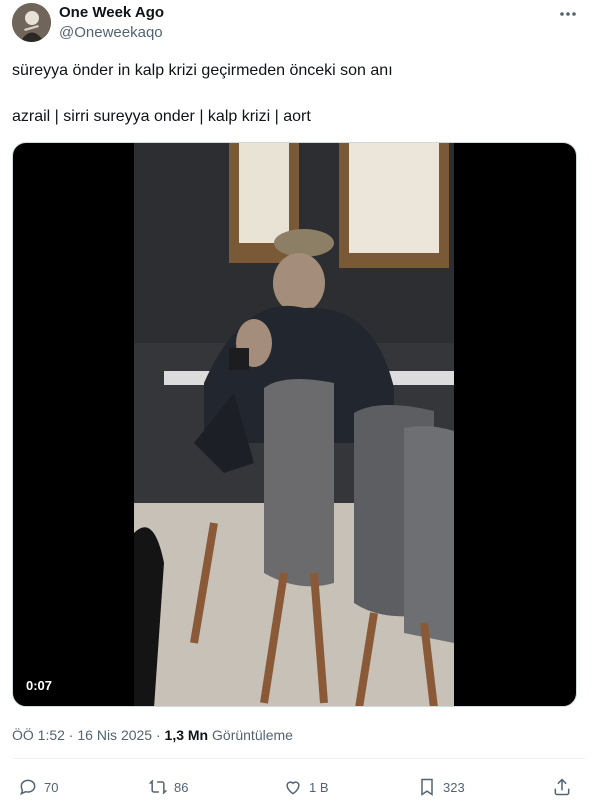  What do you see at coordinates (38, 735) in the screenshot?
I see `tweet-time: ÖÖ 1:52` at bounding box center [38, 735].